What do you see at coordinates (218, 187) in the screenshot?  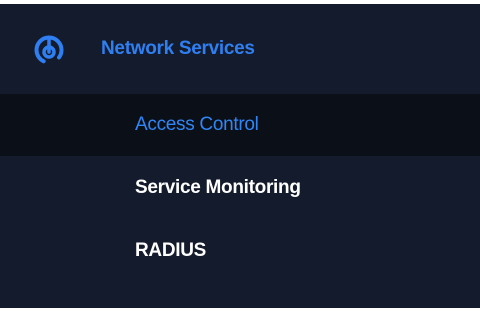 I see `sidebar-item-label: Service Monitoring` at bounding box center [218, 187].